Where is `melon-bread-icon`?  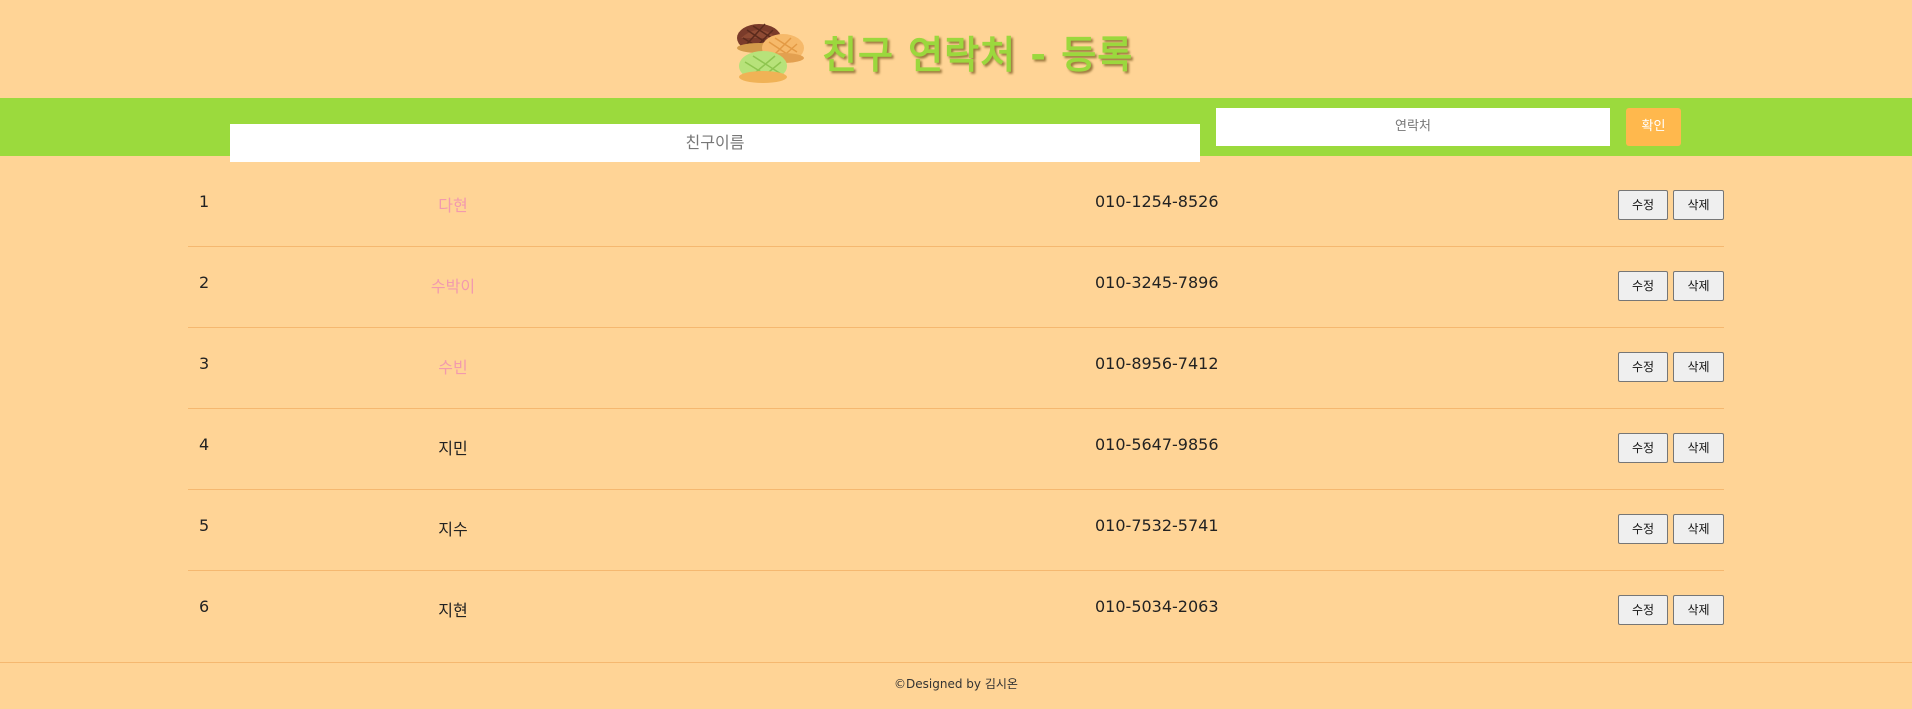 melon-bread-icon is located at coordinates (770, 53).